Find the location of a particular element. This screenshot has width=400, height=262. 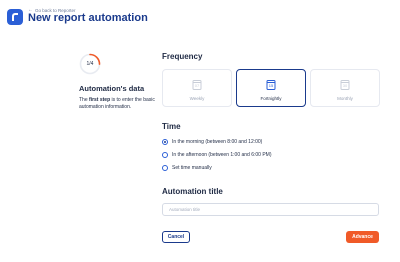

advance-button: Advance is located at coordinates (362, 237).